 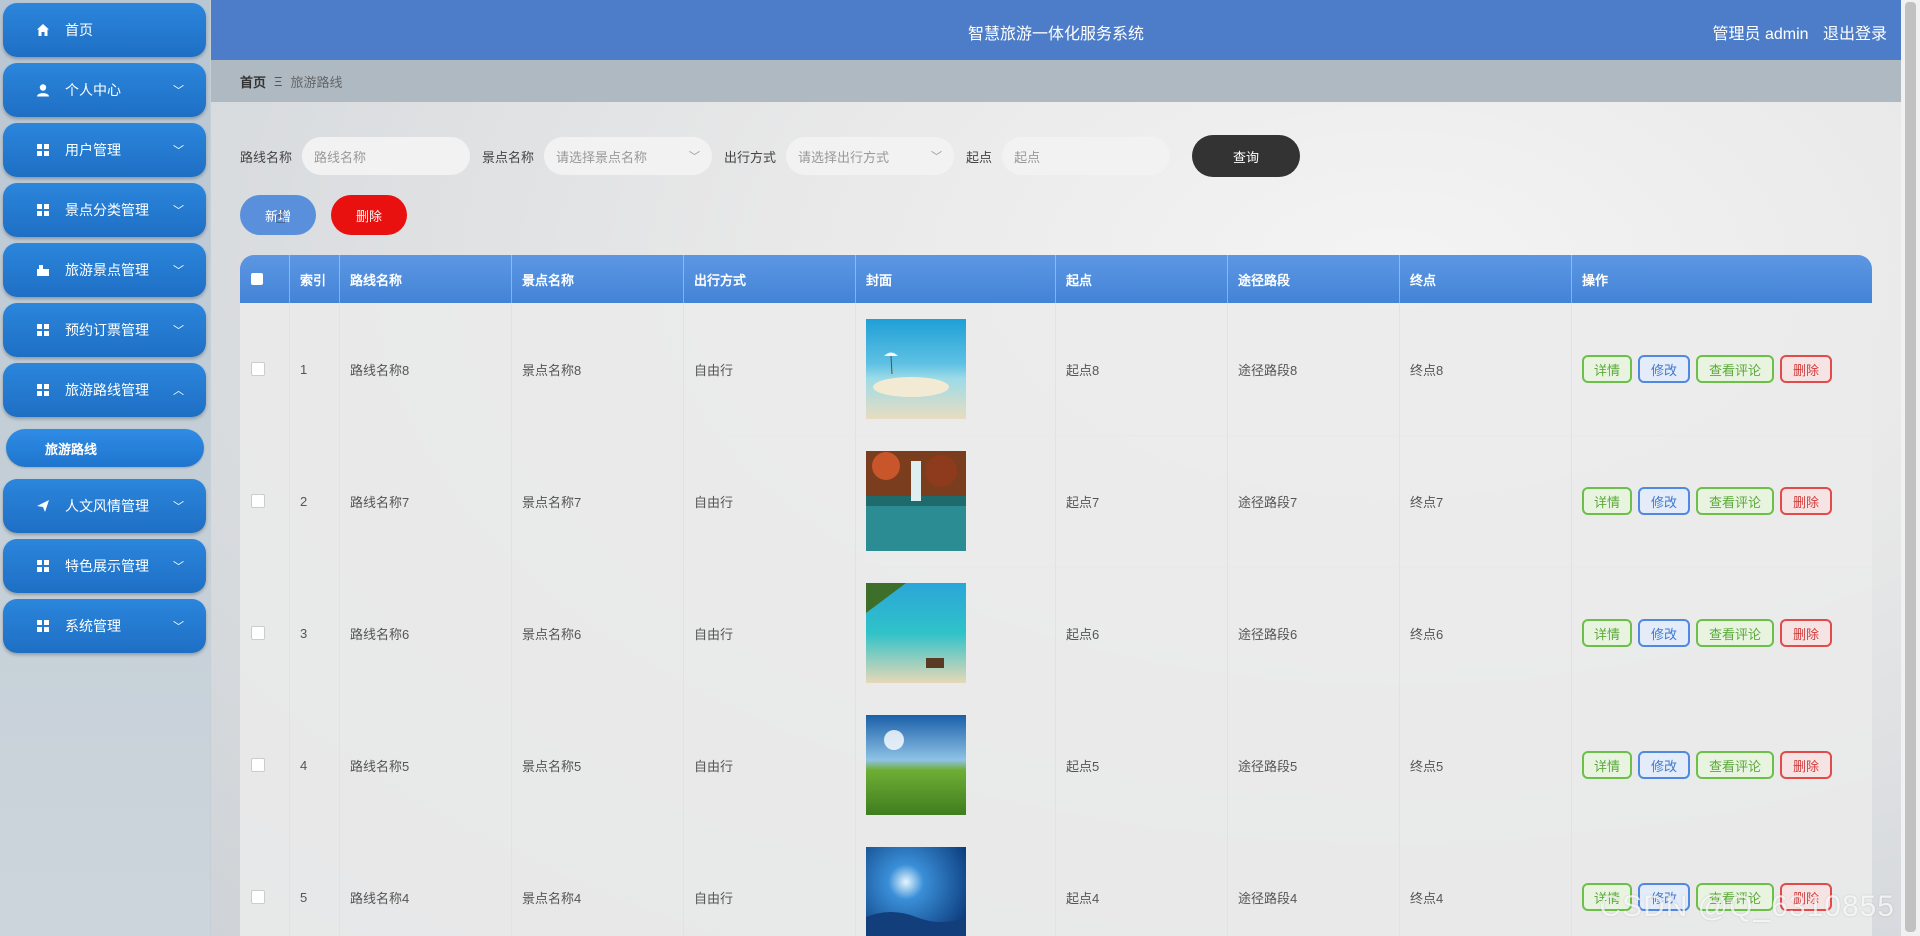 What do you see at coordinates (1314, 501) in the screenshot?
I see `cell-via: 途径路段7` at bounding box center [1314, 501].